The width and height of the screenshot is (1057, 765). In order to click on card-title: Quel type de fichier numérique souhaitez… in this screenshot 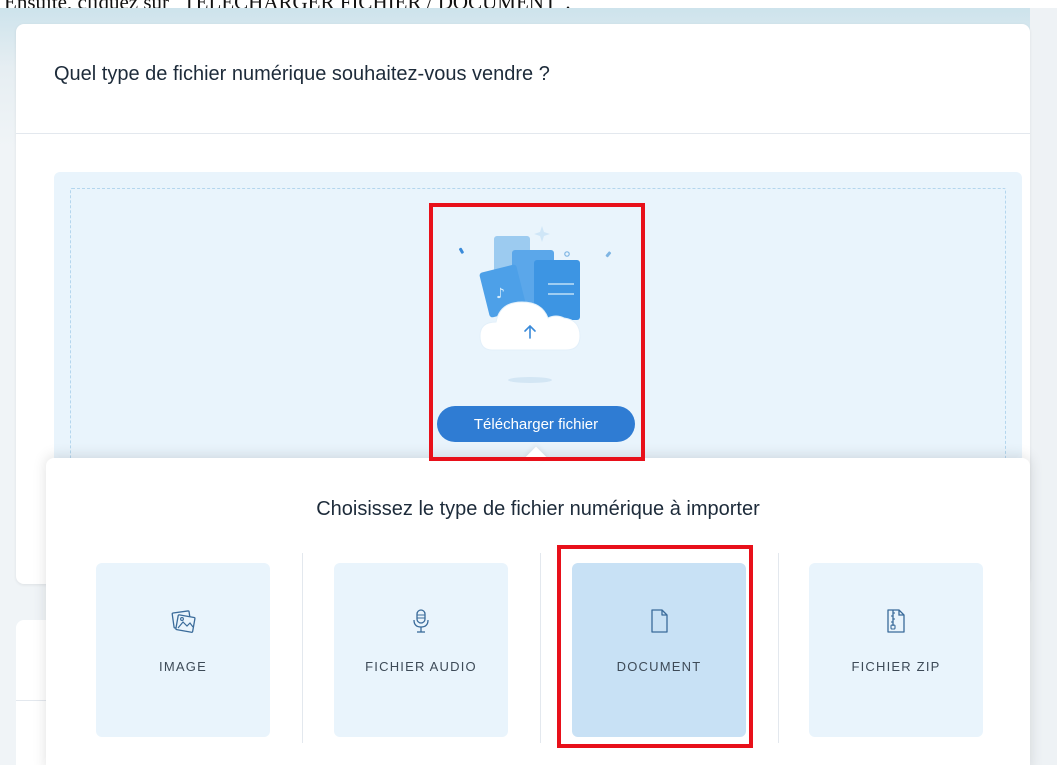, I will do `click(302, 74)`.